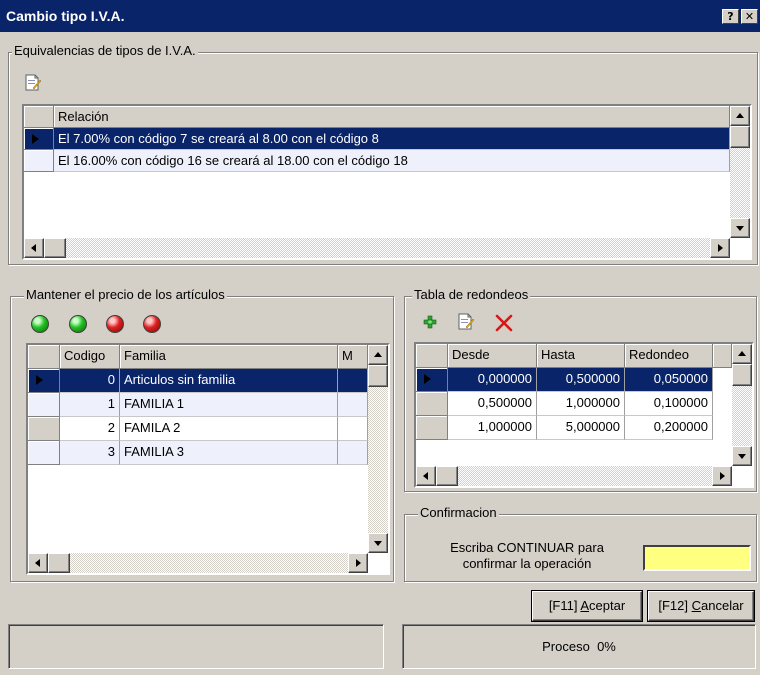 The image size is (760, 675). What do you see at coordinates (730, 16) in the screenshot?
I see `help-button: ?` at bounding box center [730, 16].